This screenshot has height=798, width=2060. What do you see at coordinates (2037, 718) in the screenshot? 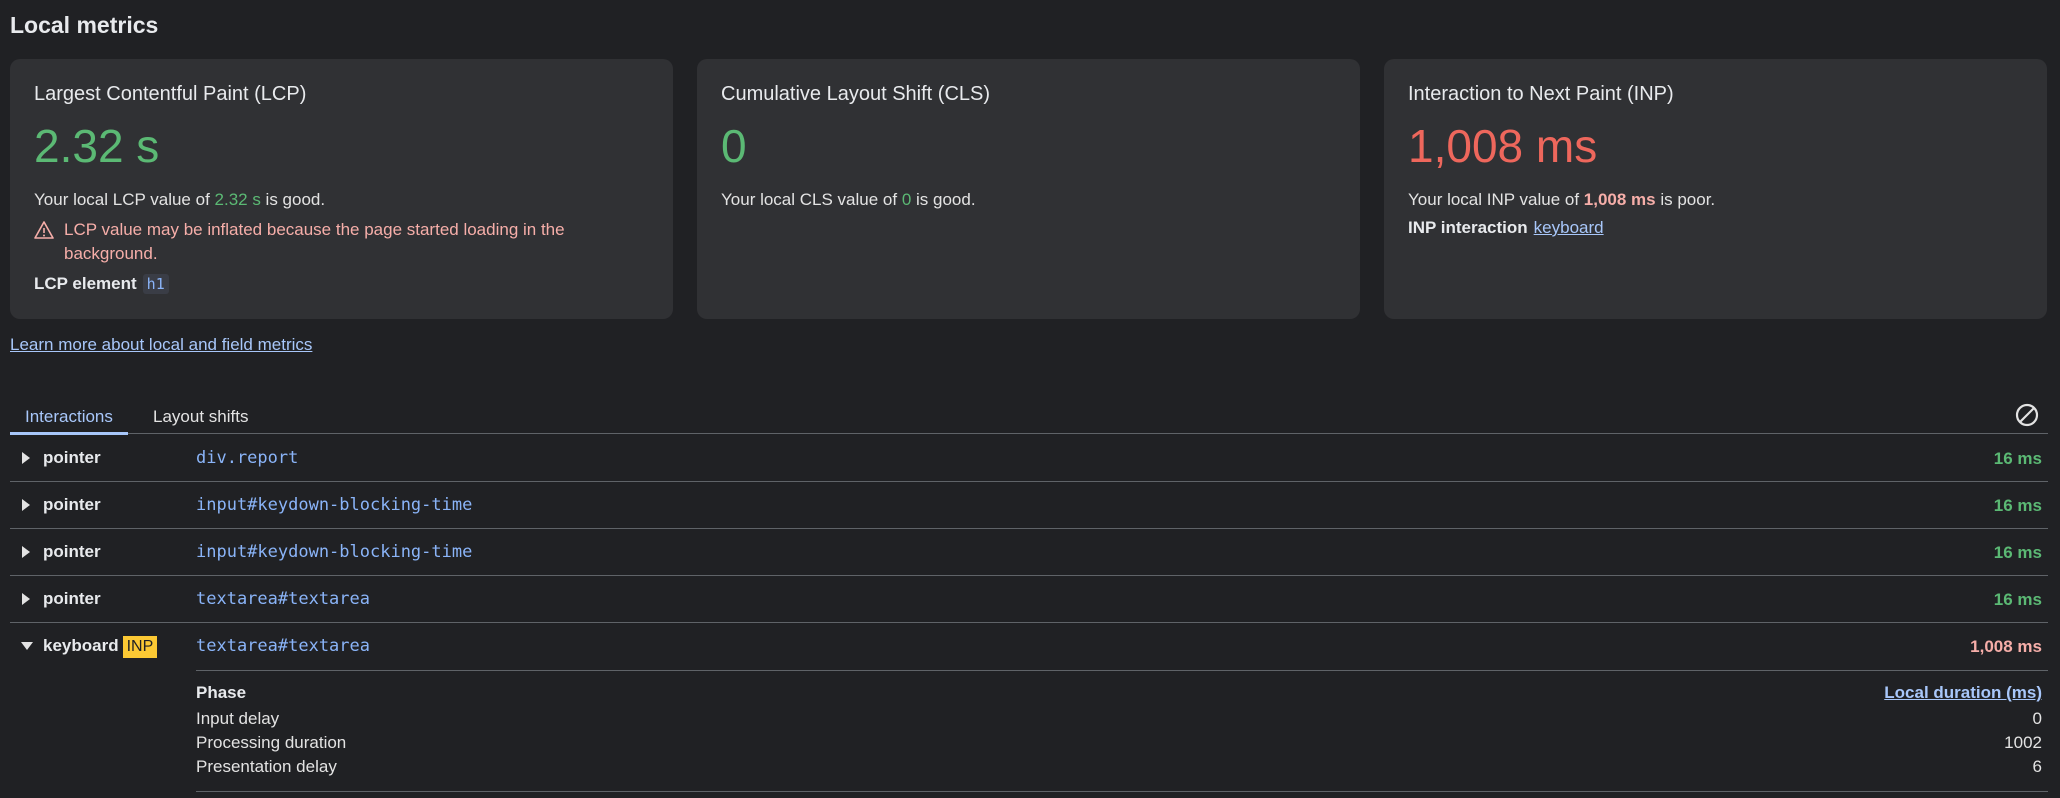
I see `phase-value: 0` at bounding box center [2037, 718].